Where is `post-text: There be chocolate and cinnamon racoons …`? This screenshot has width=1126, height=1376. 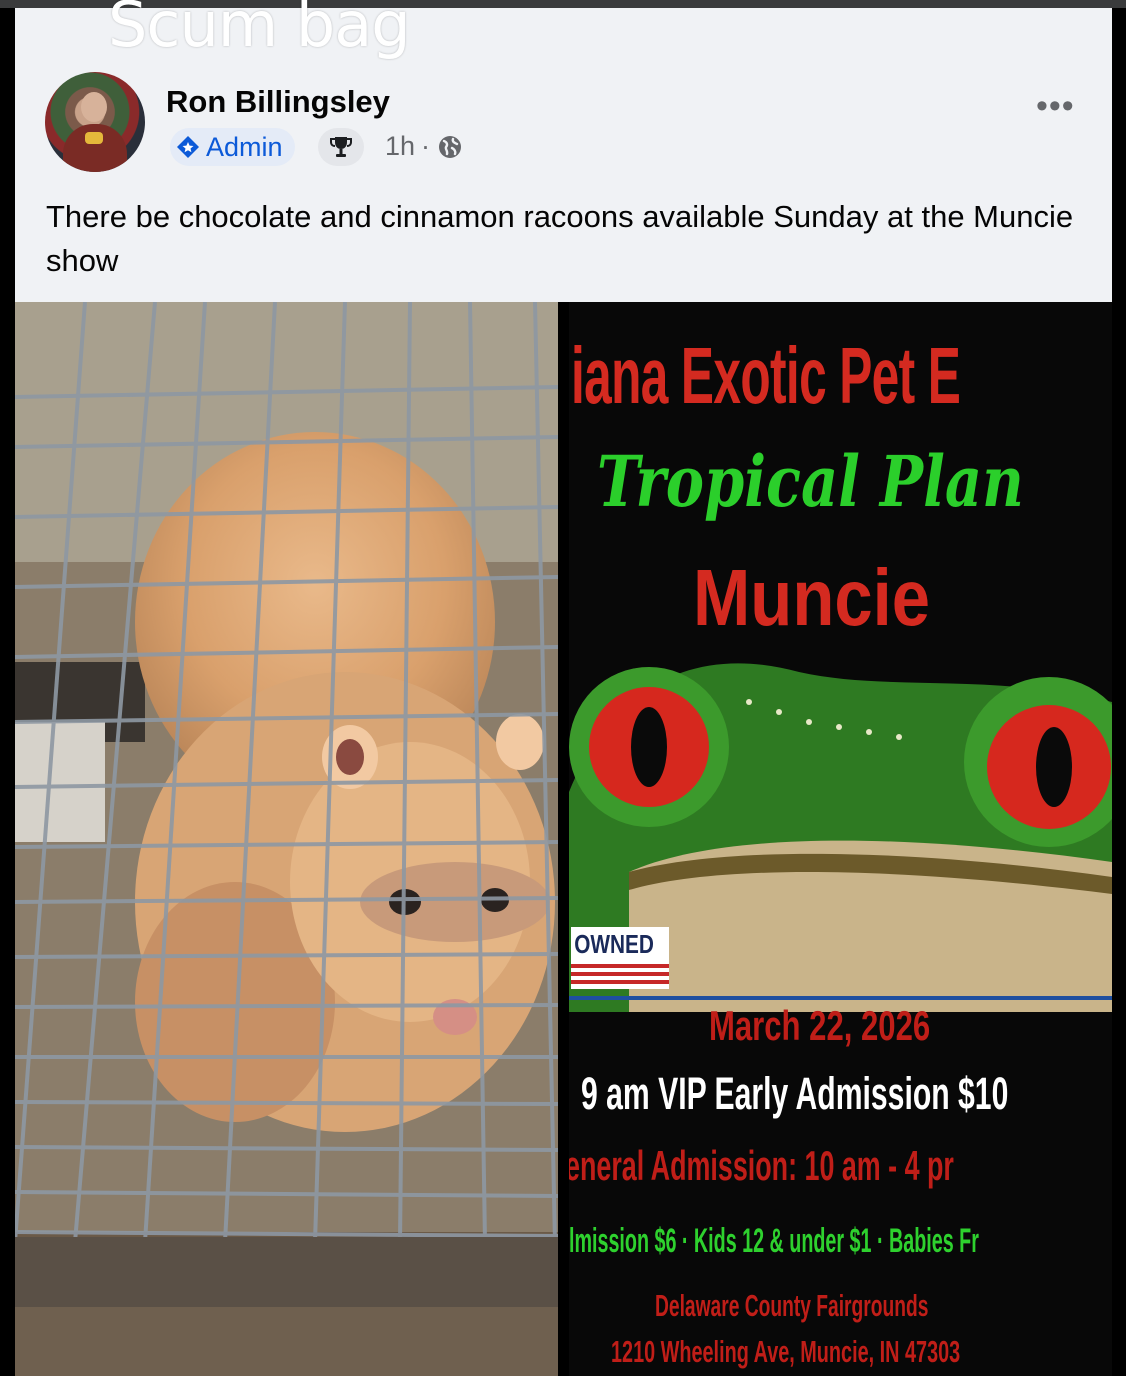
post-text: There be chocolate and cinnamon racoons … is located at coordinates (560, 238).